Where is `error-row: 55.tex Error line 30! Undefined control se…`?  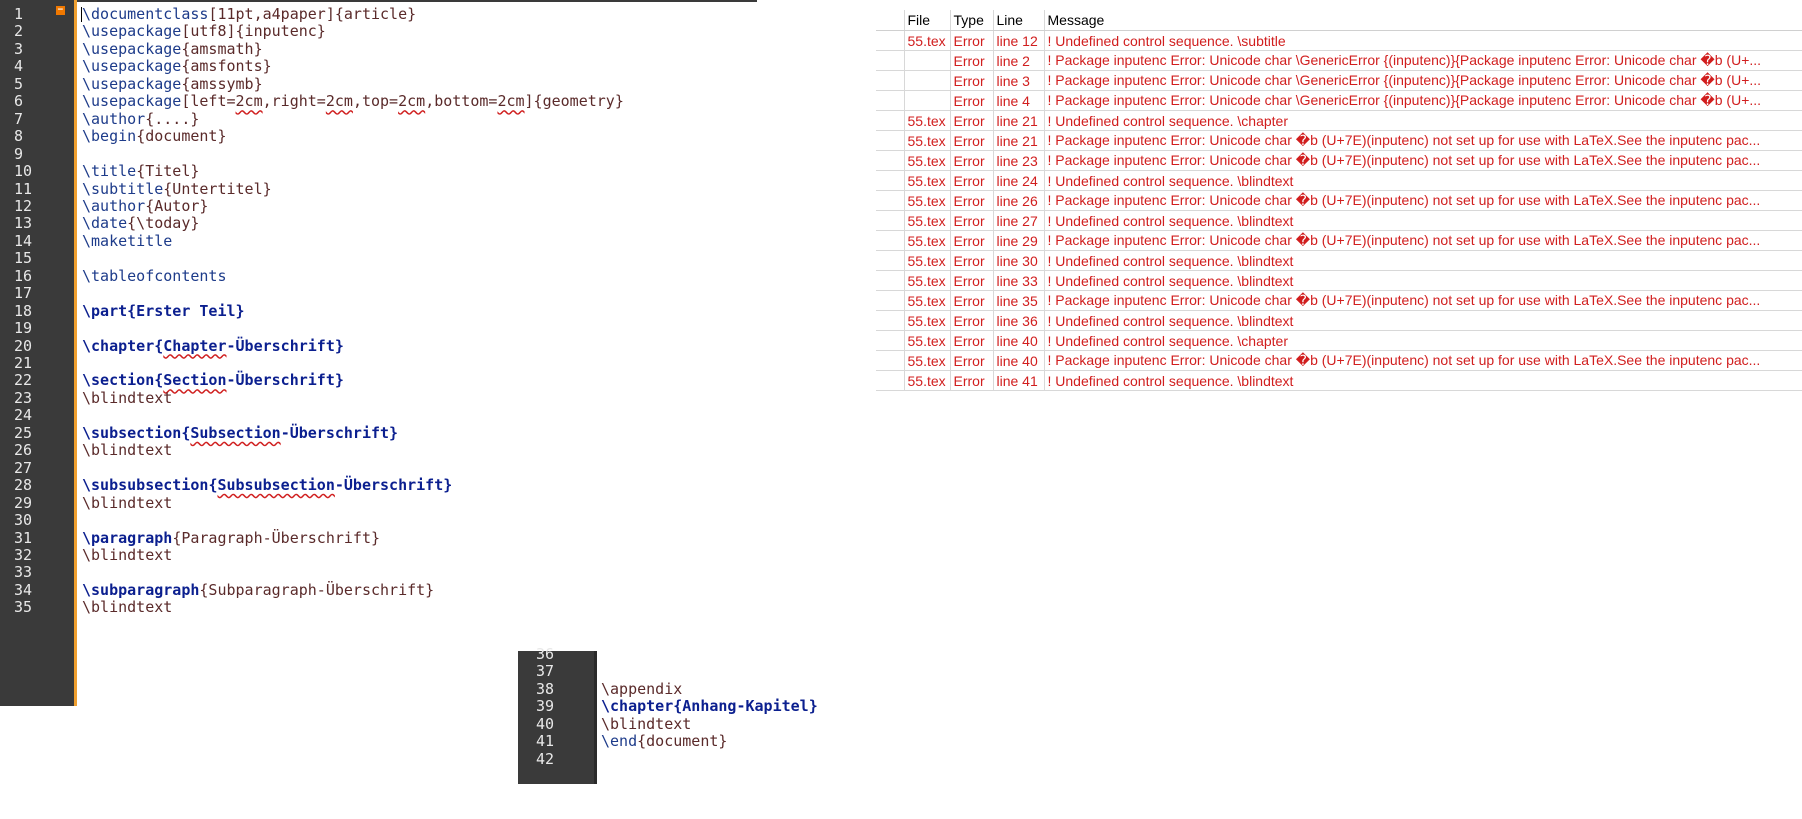
error-row: 55.tex Error line 30! Undefined control se… is located at coordinates (1339, 260).